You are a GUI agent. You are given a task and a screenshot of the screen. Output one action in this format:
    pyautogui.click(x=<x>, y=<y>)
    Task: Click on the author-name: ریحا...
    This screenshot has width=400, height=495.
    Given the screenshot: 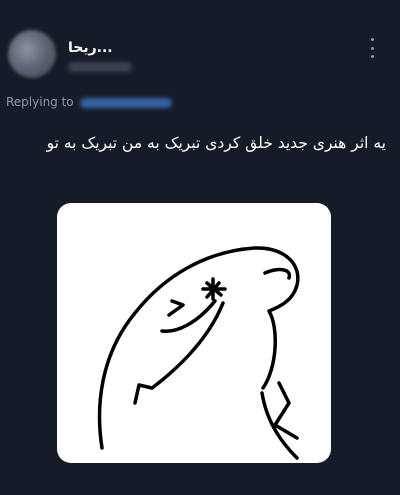 What is the action you would take?
    pyautogui.click(x=90, y=48)
    